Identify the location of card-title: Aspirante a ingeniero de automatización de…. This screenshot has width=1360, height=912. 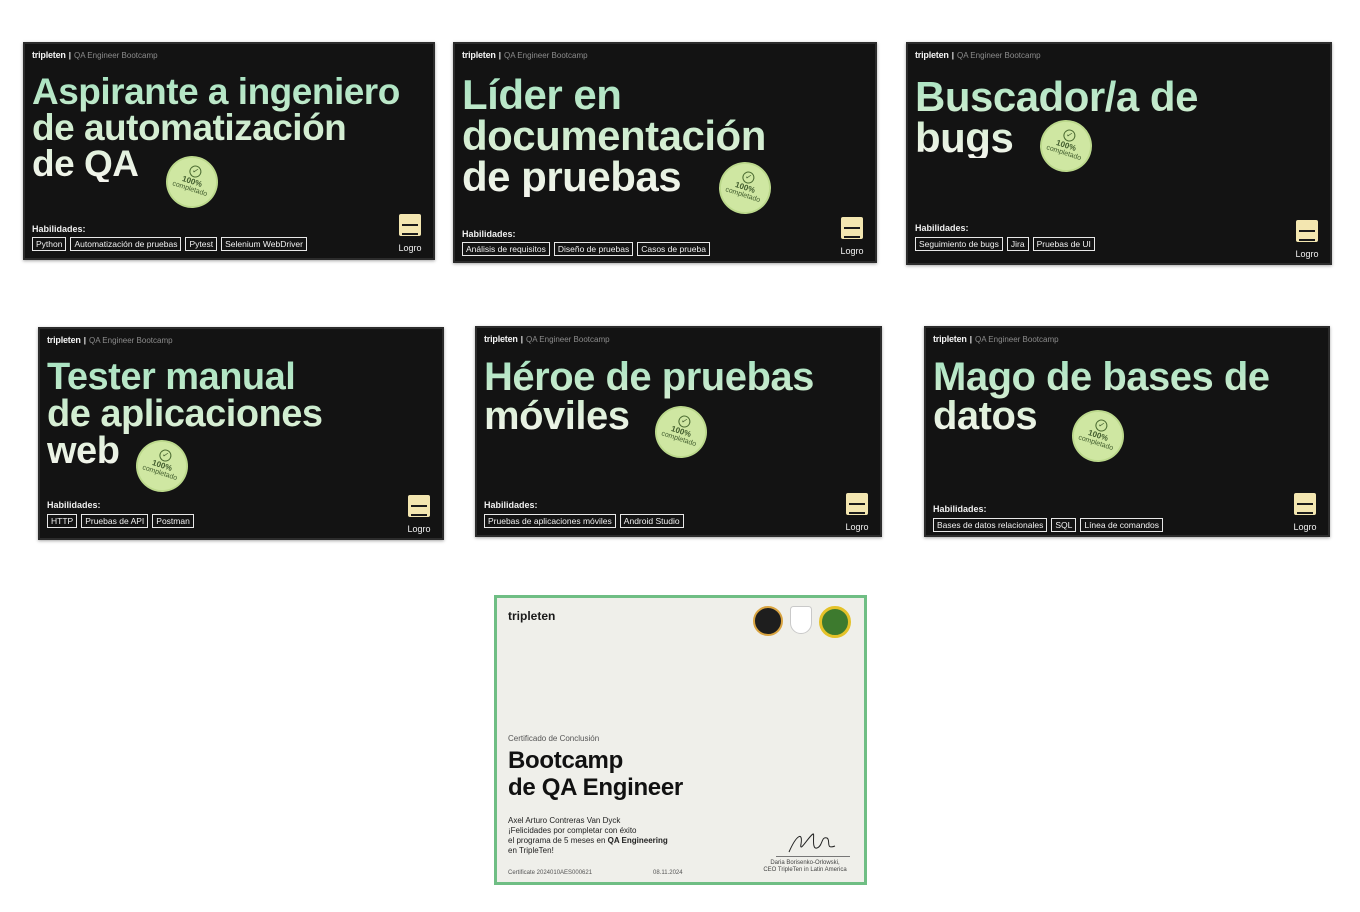
(216, 127).